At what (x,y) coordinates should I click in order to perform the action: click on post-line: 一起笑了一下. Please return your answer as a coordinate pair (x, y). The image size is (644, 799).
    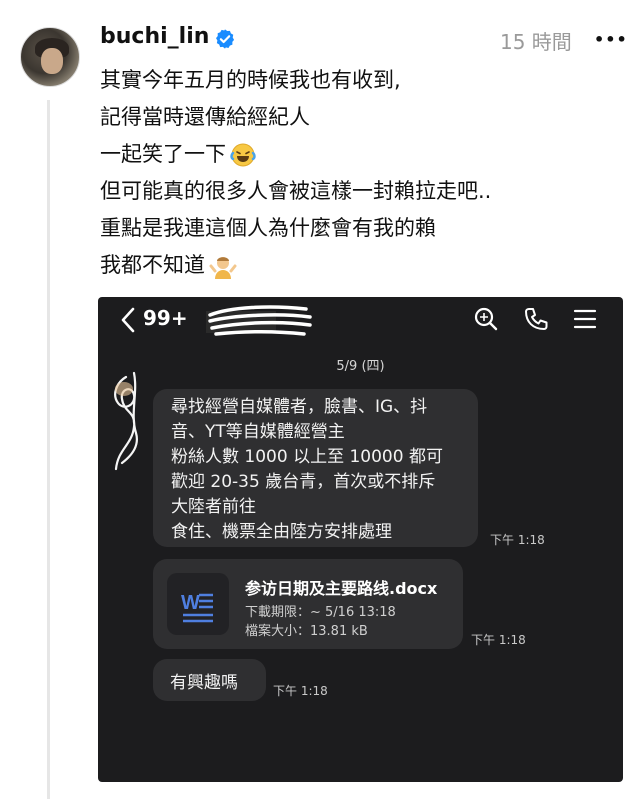
    Looking at the image, I should click on (360, 154).